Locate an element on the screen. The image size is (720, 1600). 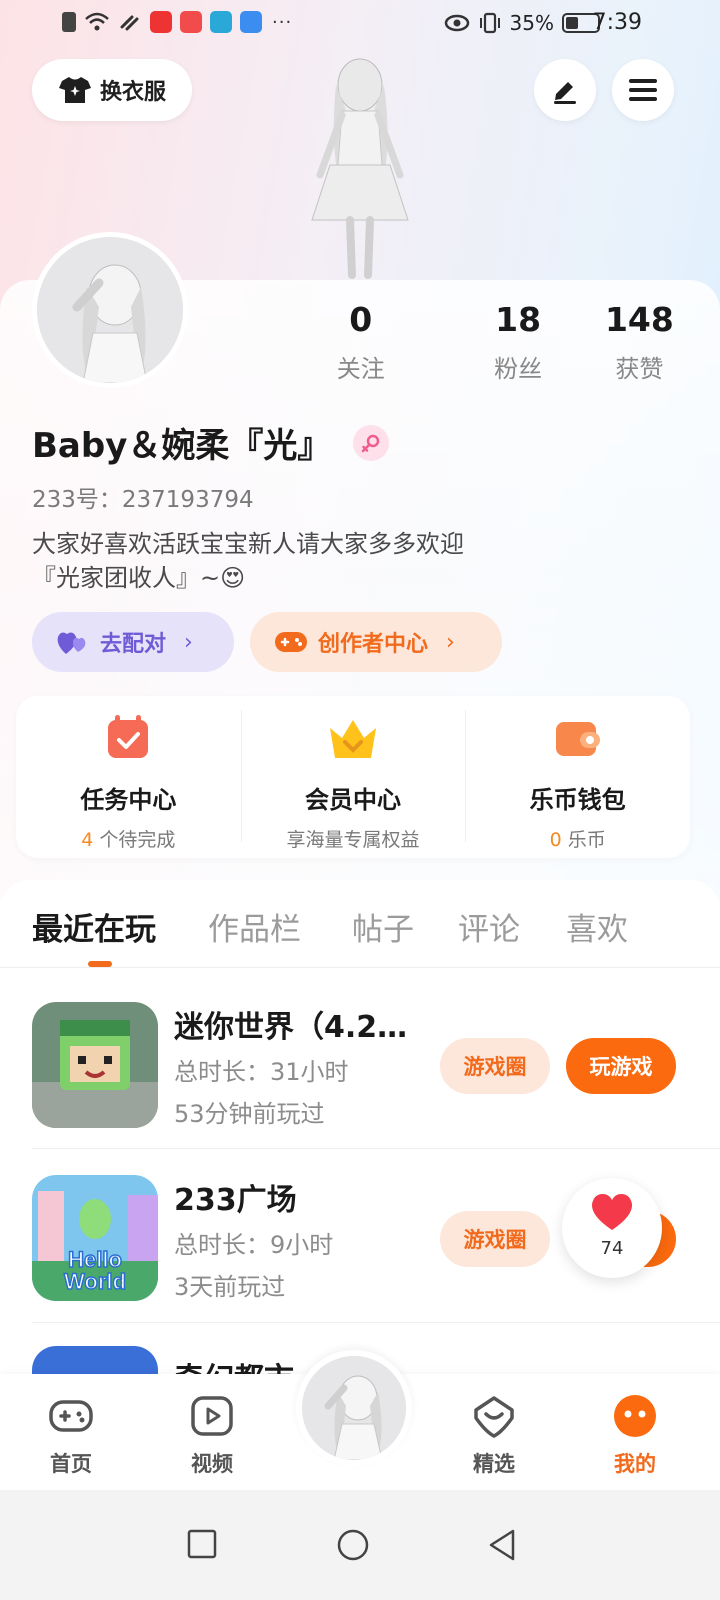
avatar-image is located at coordinates (110, 310).